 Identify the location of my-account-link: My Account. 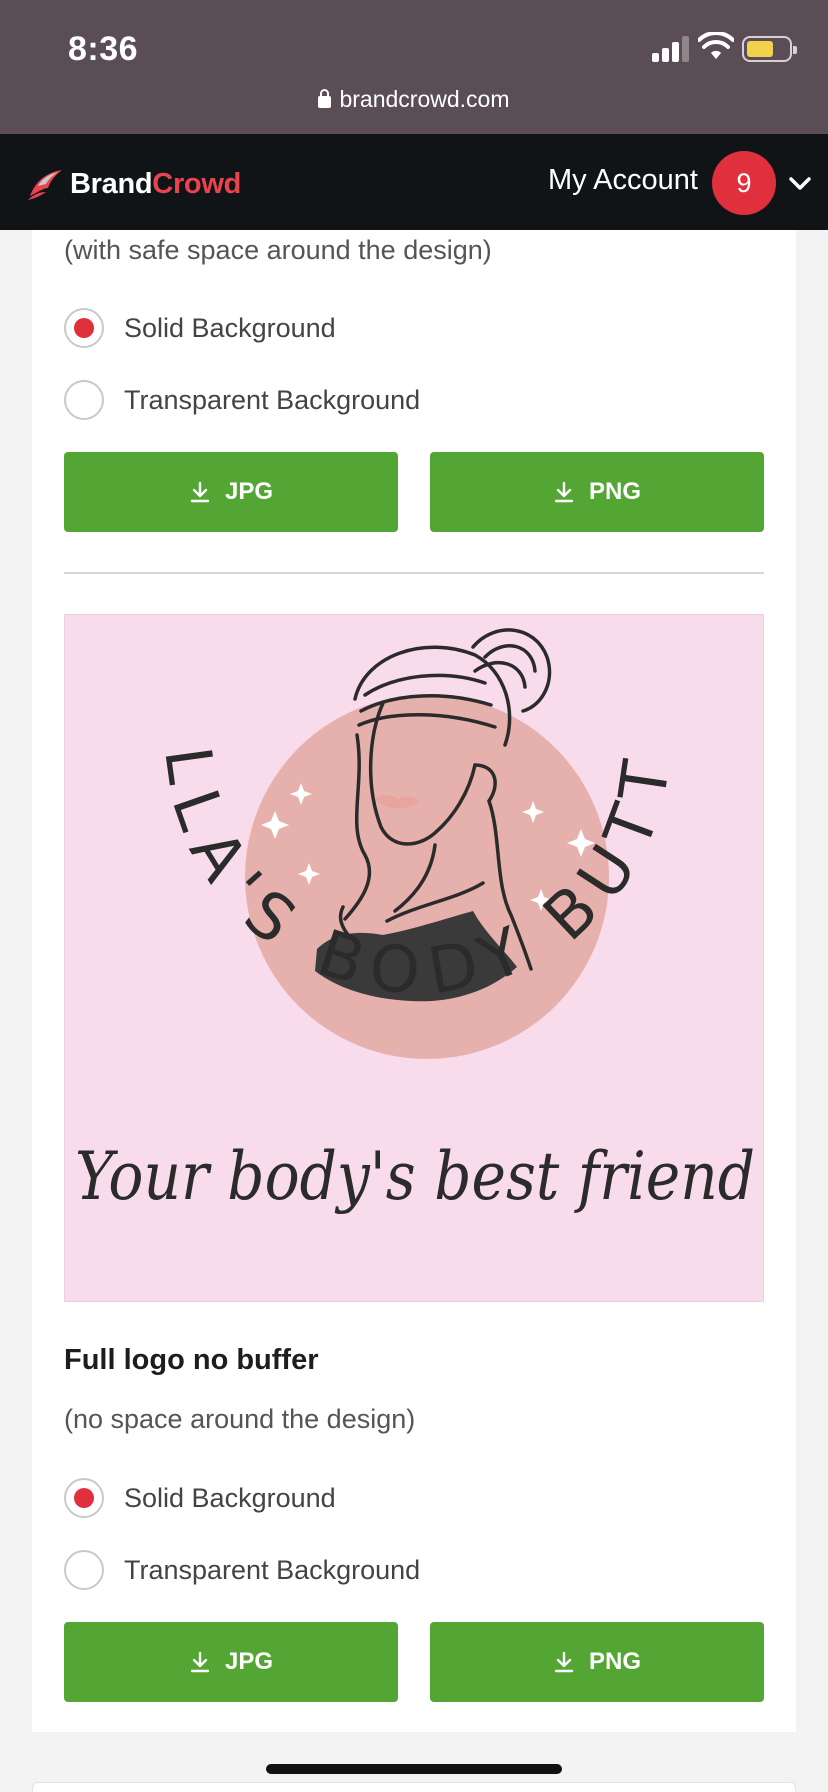
(623, 180).